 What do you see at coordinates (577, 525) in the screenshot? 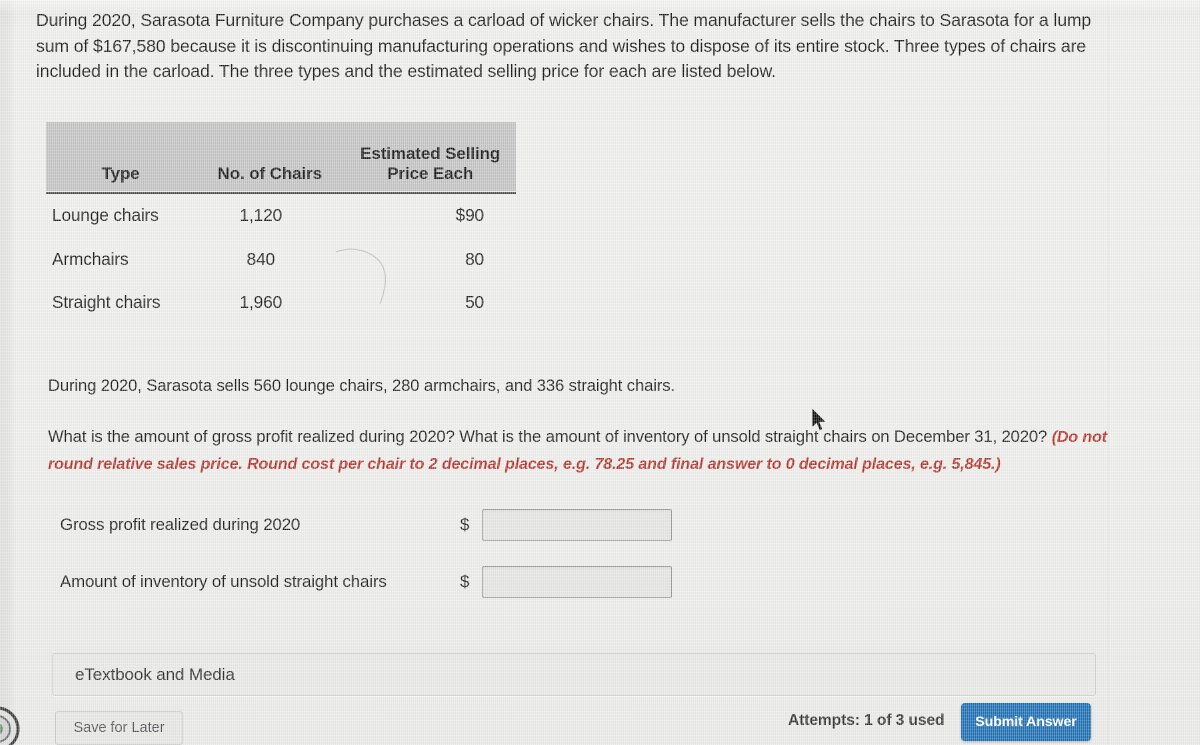
I see `gross-profit-input` at bounding box center [577, 525].